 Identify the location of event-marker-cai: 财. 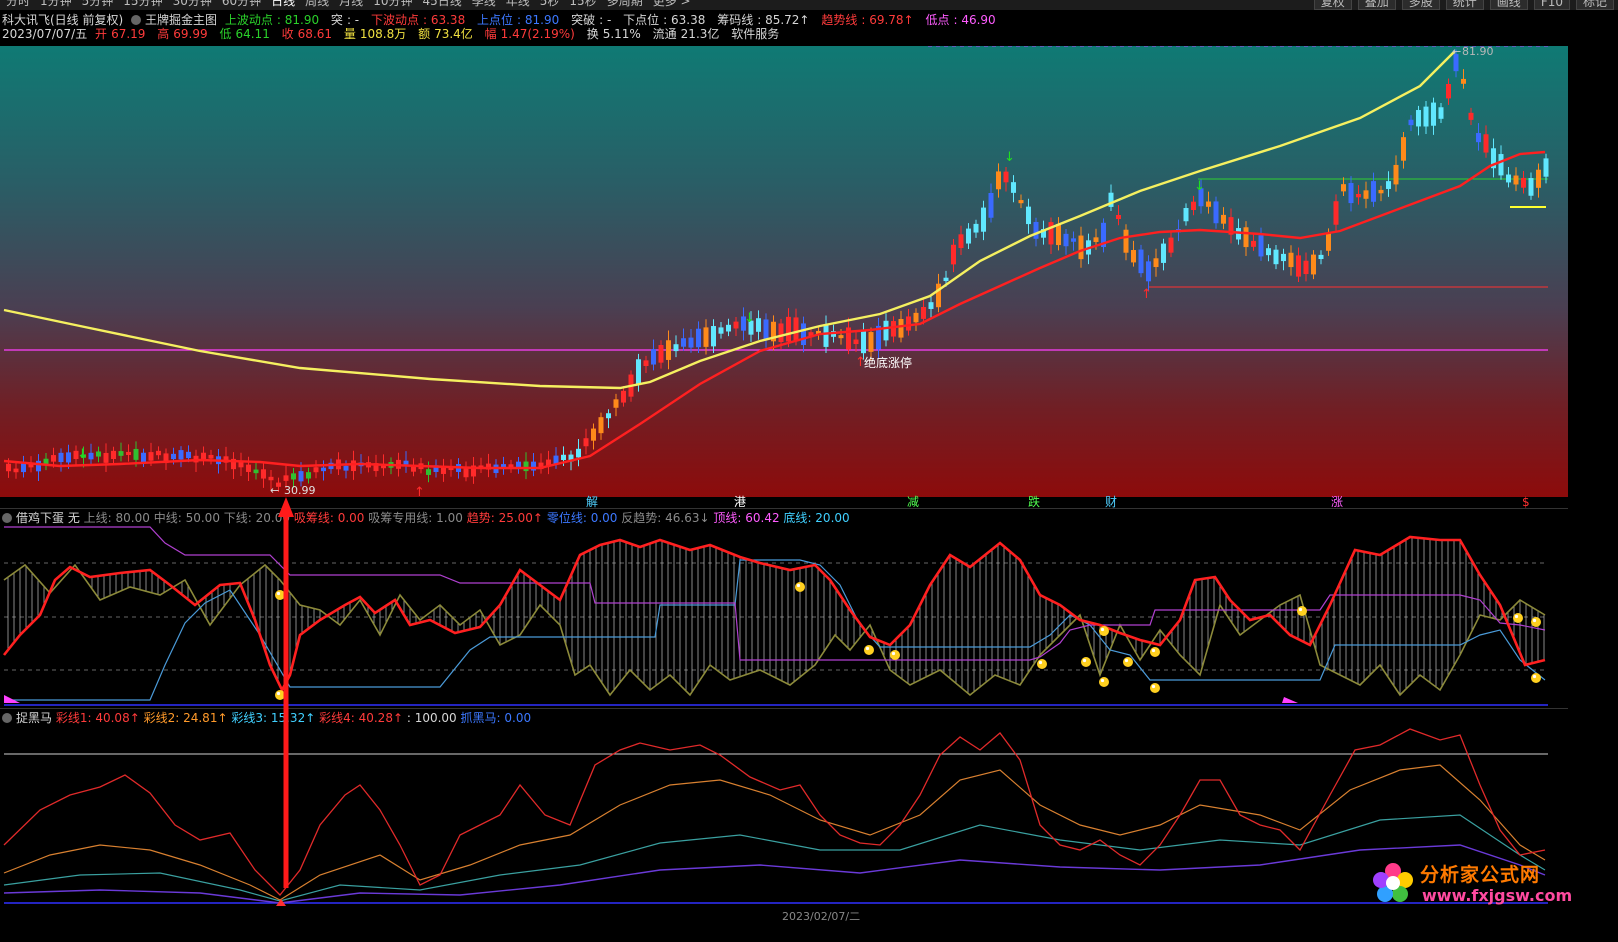
(1111, 502).